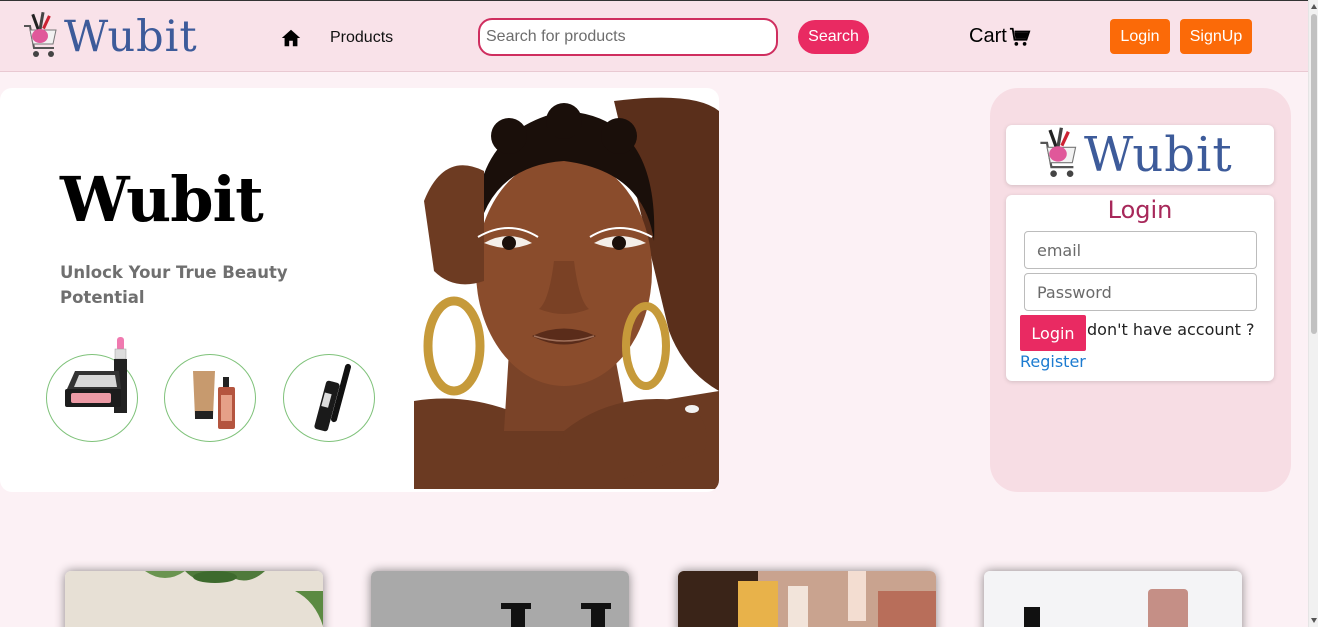  I want to click on top-navbar: Wubit Products Search Cart Login SignUp, so click(654, 36).